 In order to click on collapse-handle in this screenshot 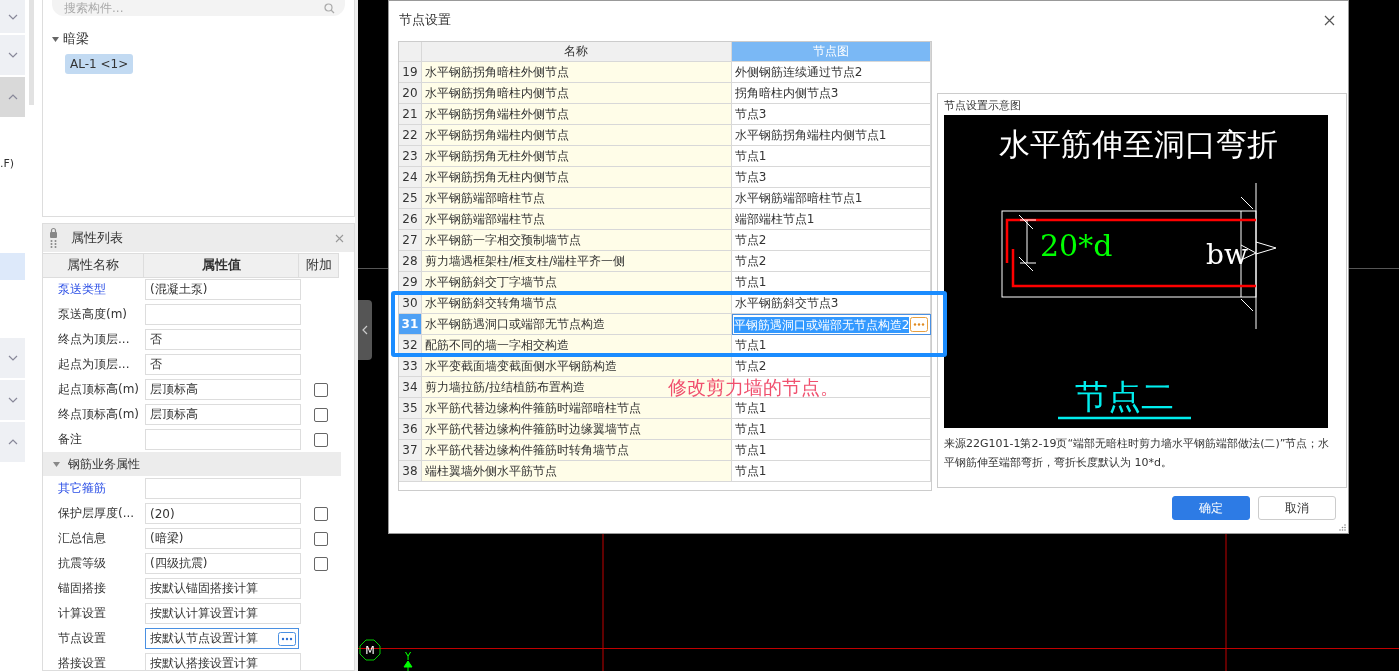, I will do `click(365, 330)`.